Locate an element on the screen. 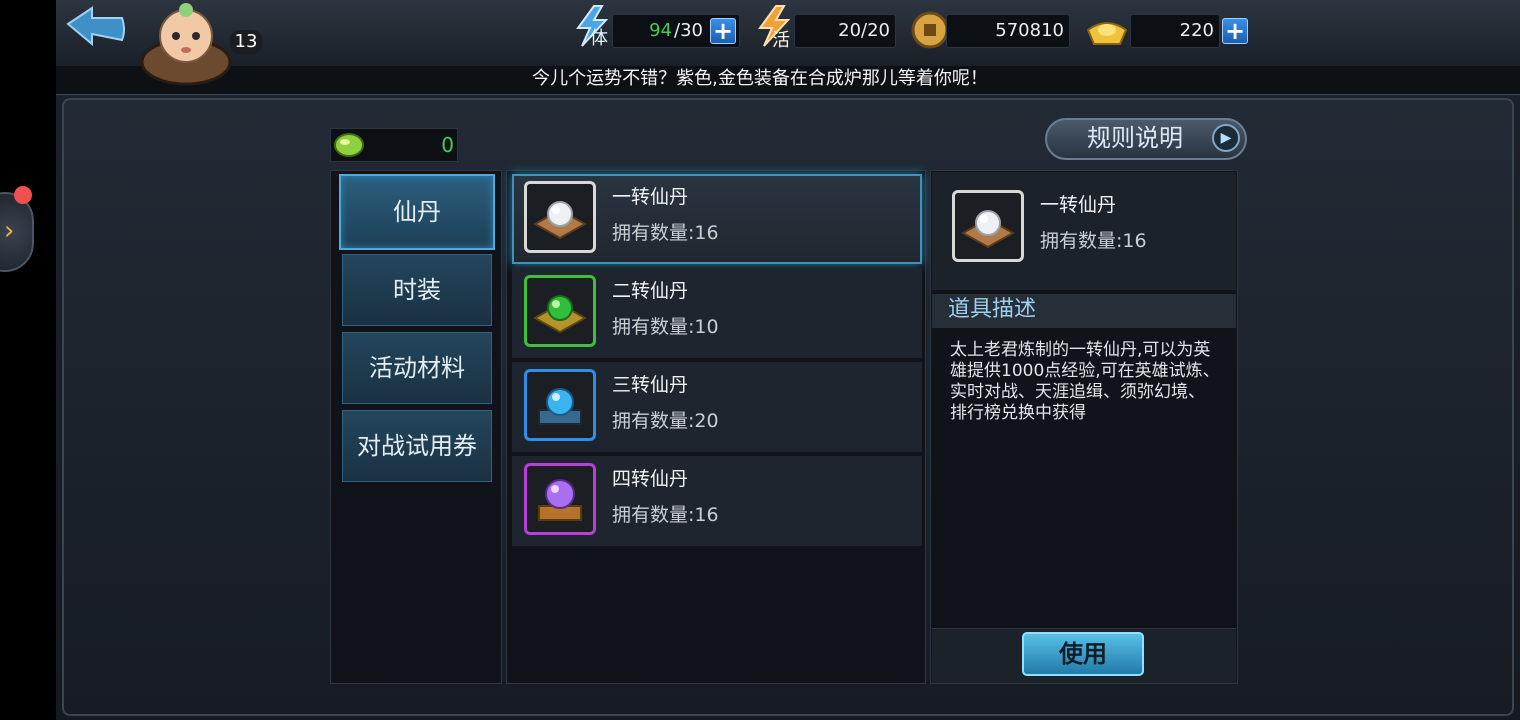 The width and height of the screenshot is (1520, 720). item-name: 四转仙丹 is located at coordinates (650, 479).